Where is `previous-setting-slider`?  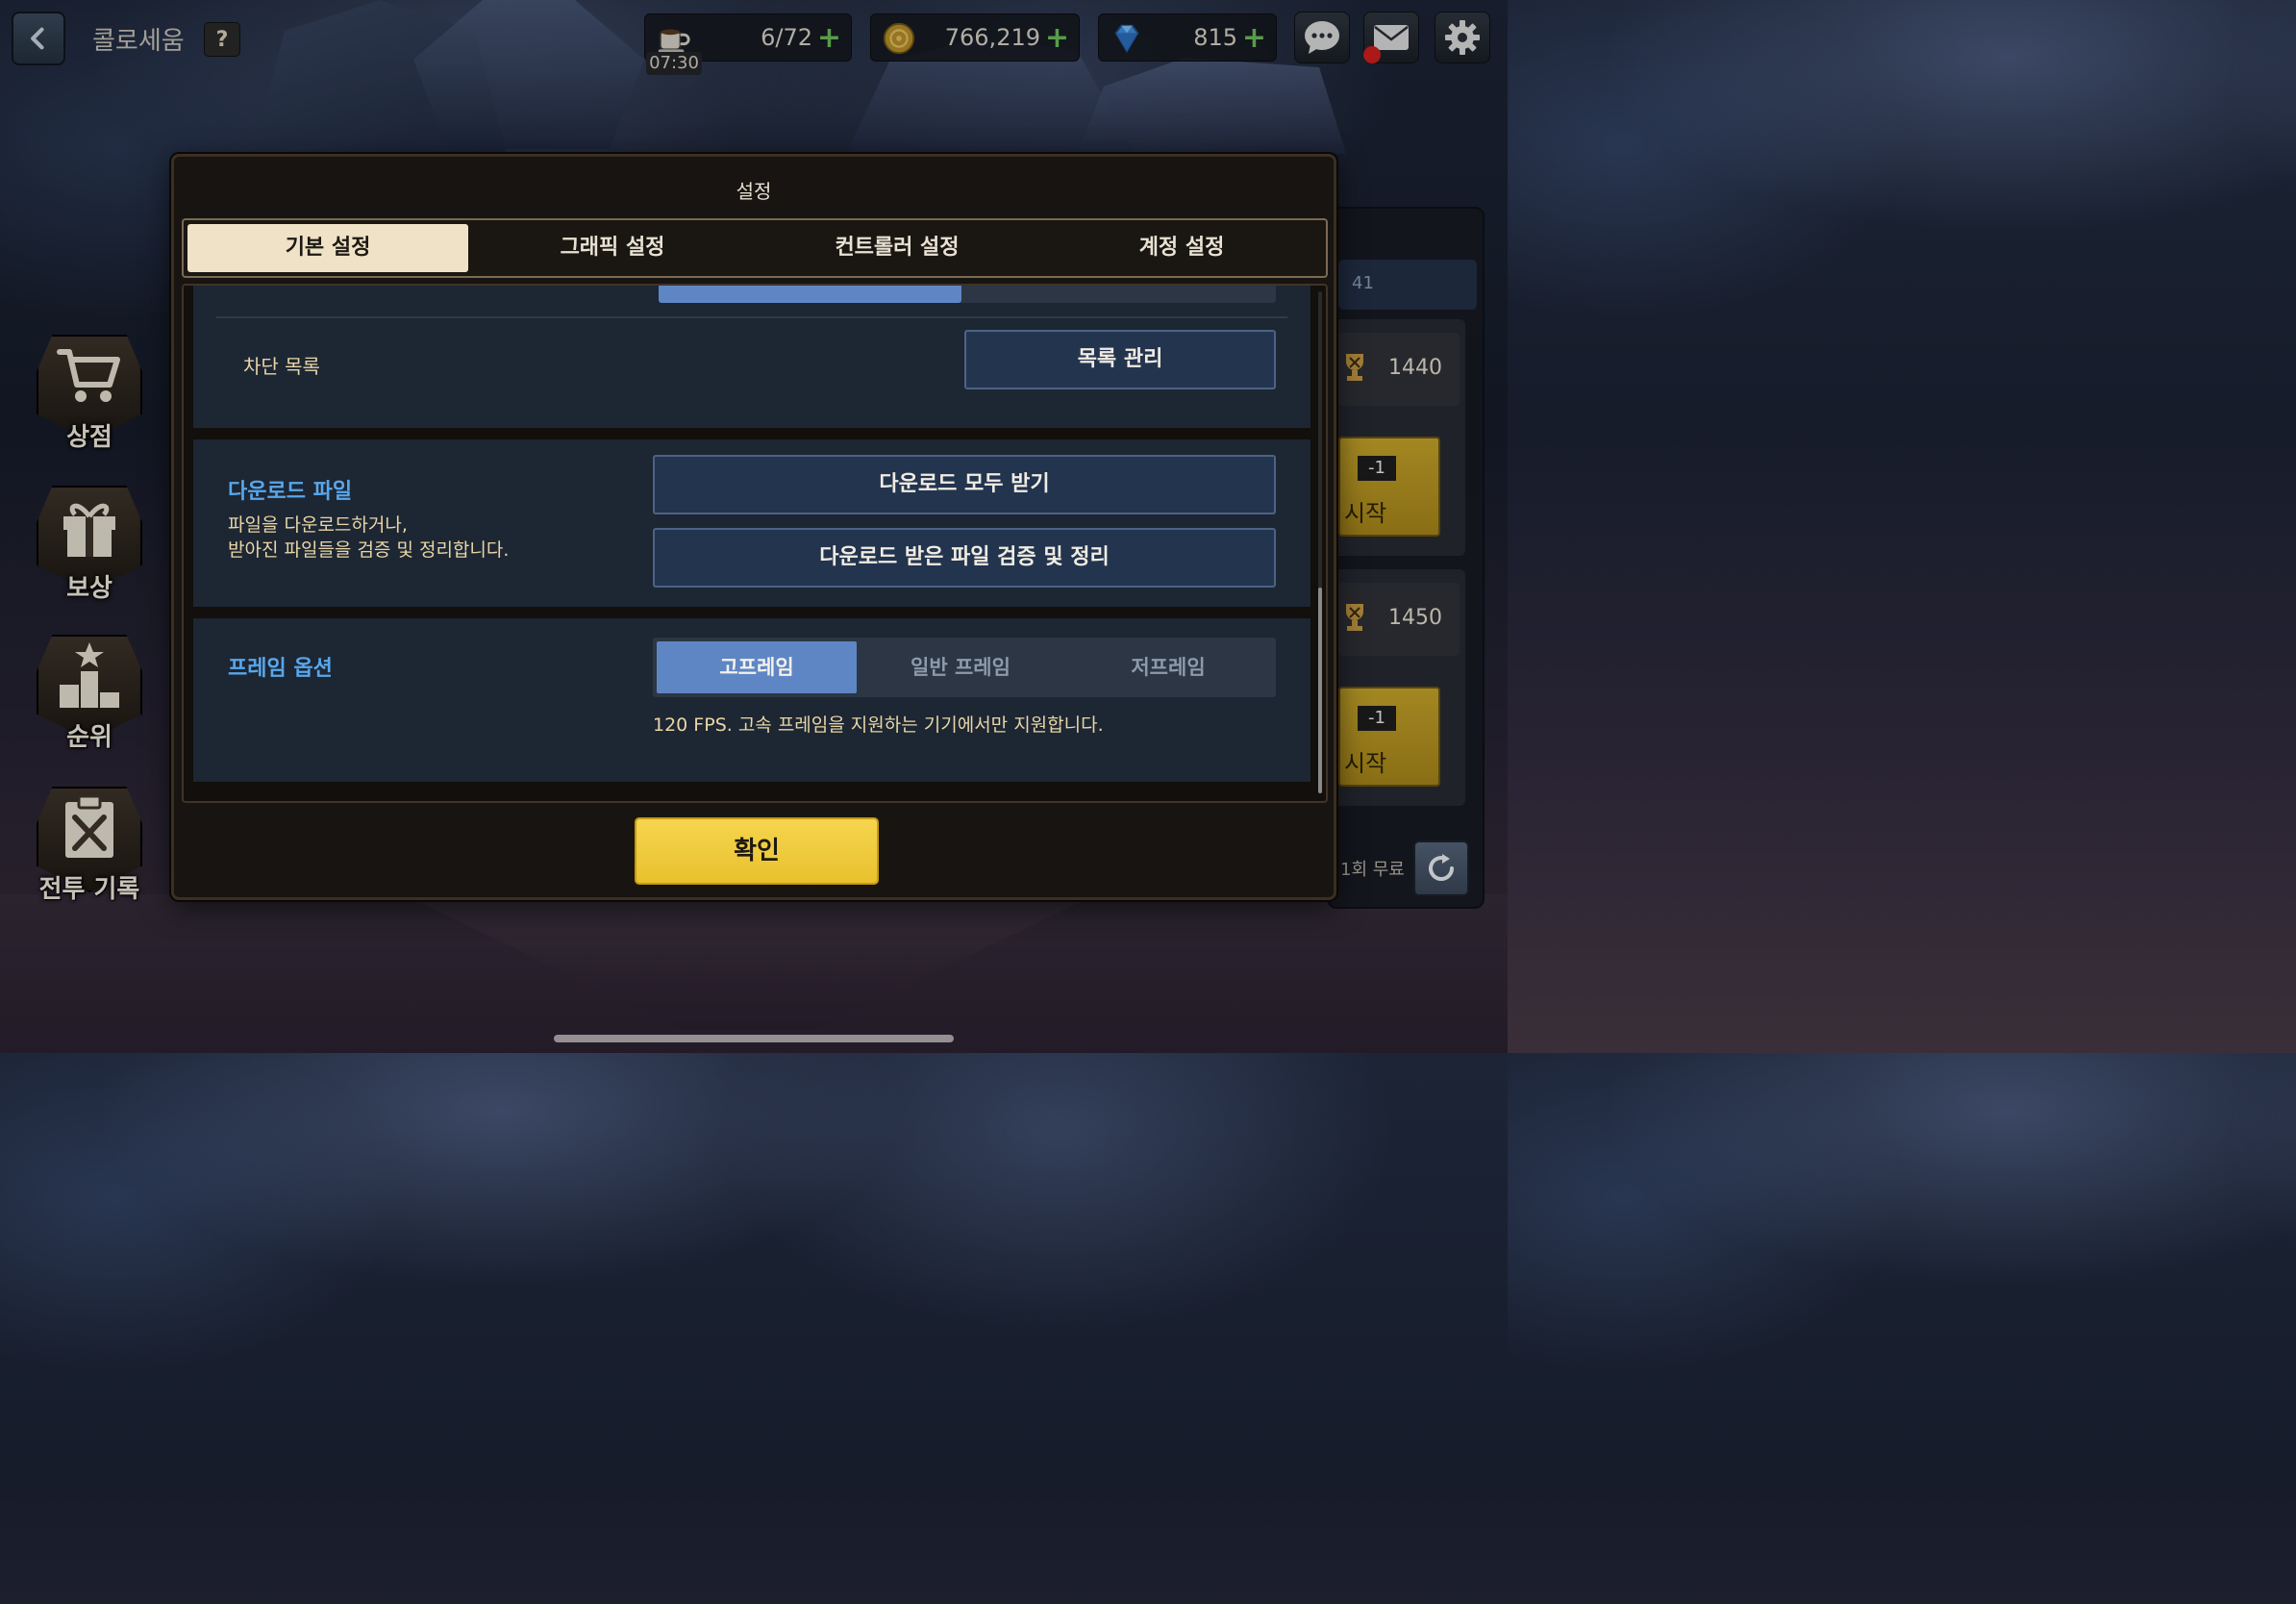
previous-setting-slider is located at coordinates (967, 294).